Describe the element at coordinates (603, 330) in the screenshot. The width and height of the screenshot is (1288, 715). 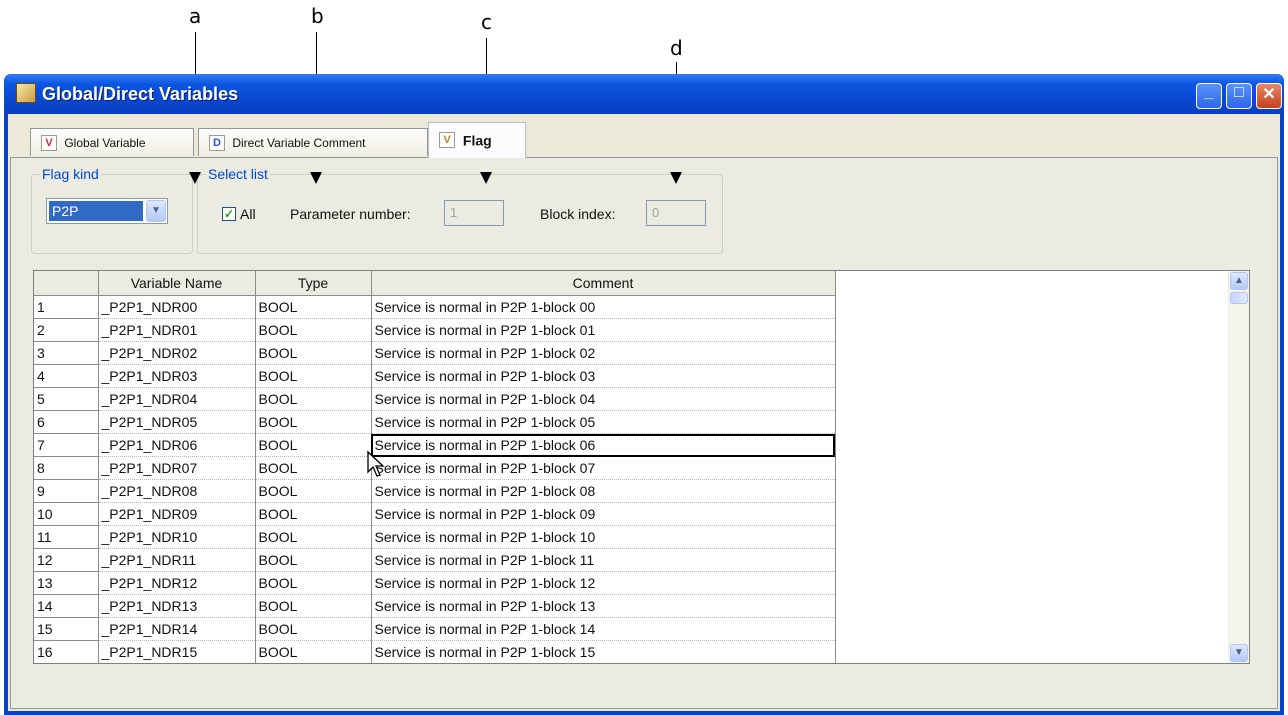
I see `comment-cell: Service is normal in P2P 1-block 01` at that location.